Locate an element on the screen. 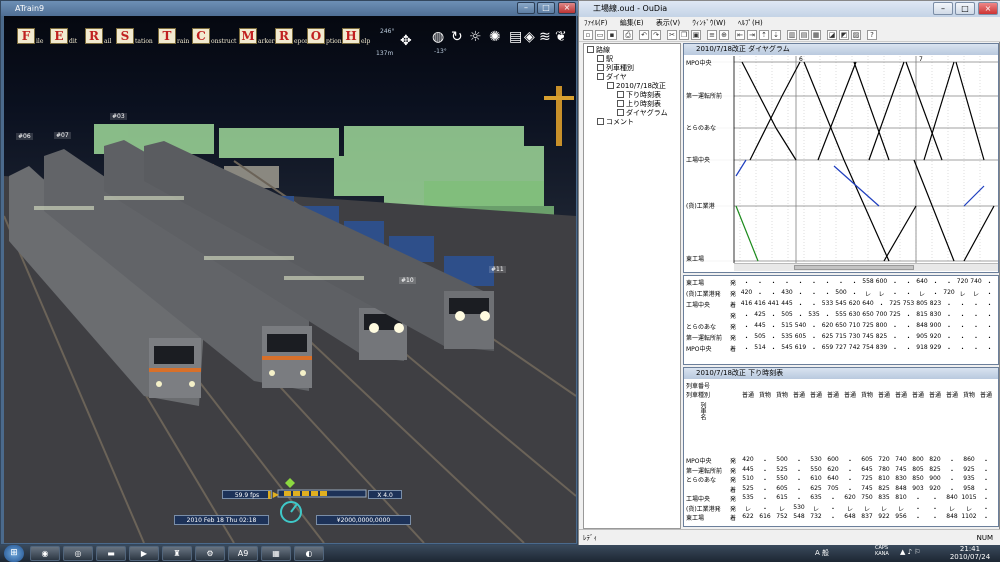 The width and height of the screenshot is (1000, 562). timetable-cell: 659 is located at coordinates (827, 347).